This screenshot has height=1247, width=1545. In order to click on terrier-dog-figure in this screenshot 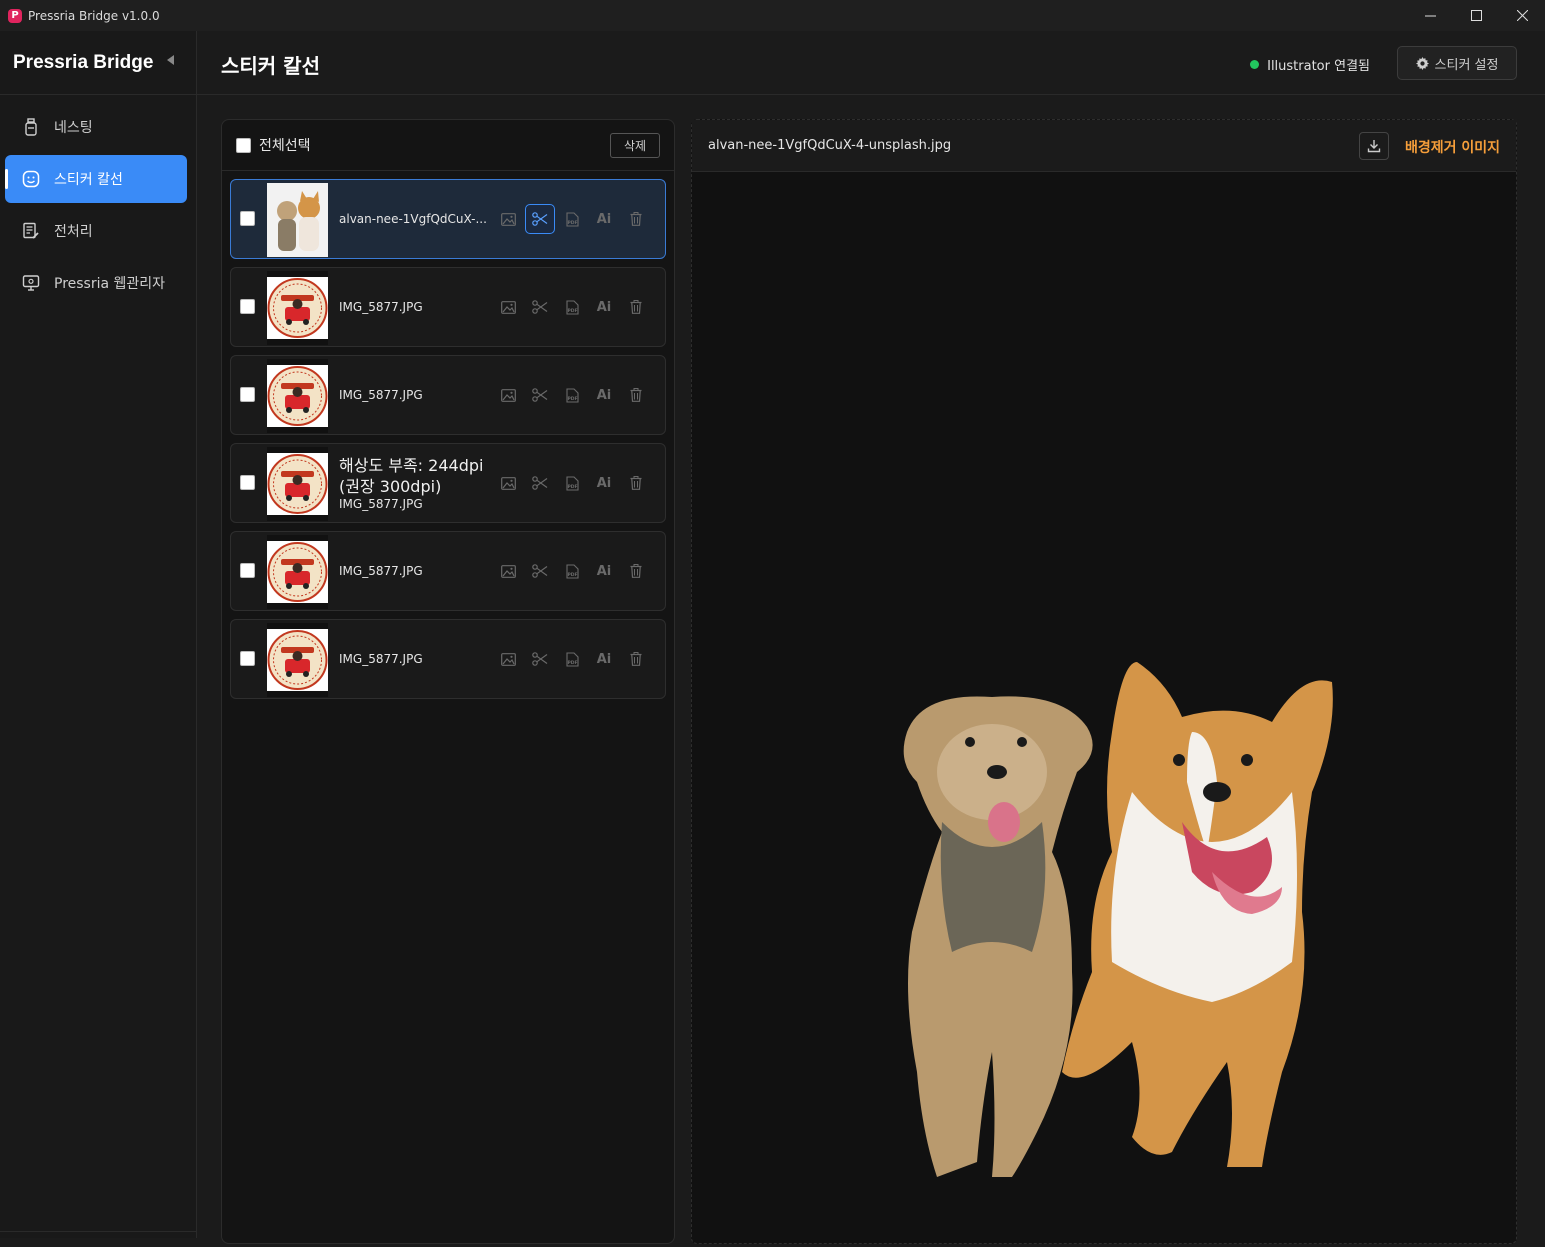, I will do `click(998, 936)`.